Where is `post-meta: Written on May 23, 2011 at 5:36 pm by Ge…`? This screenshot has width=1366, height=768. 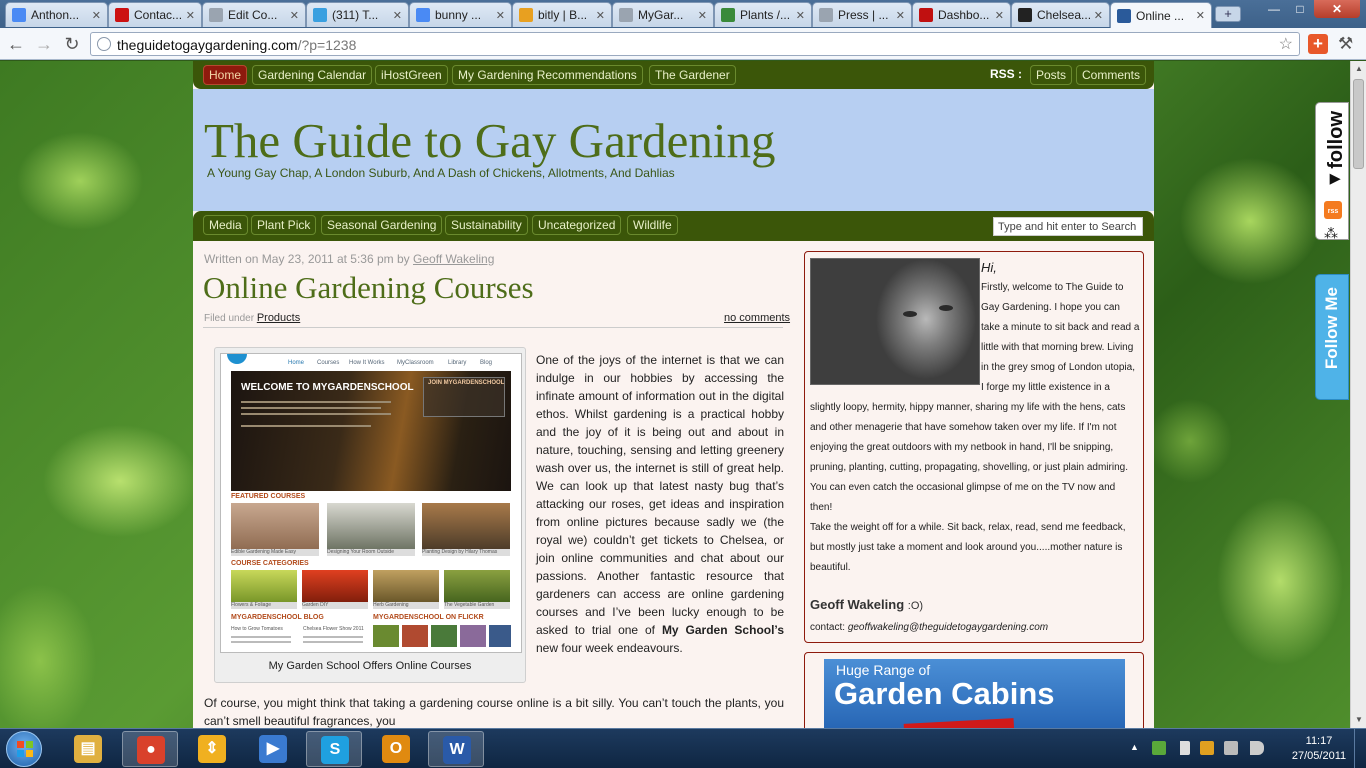
post-meta: Written on May 23, 2011 at 5:36 pm by Ge… is located at coordinates (349, 259).